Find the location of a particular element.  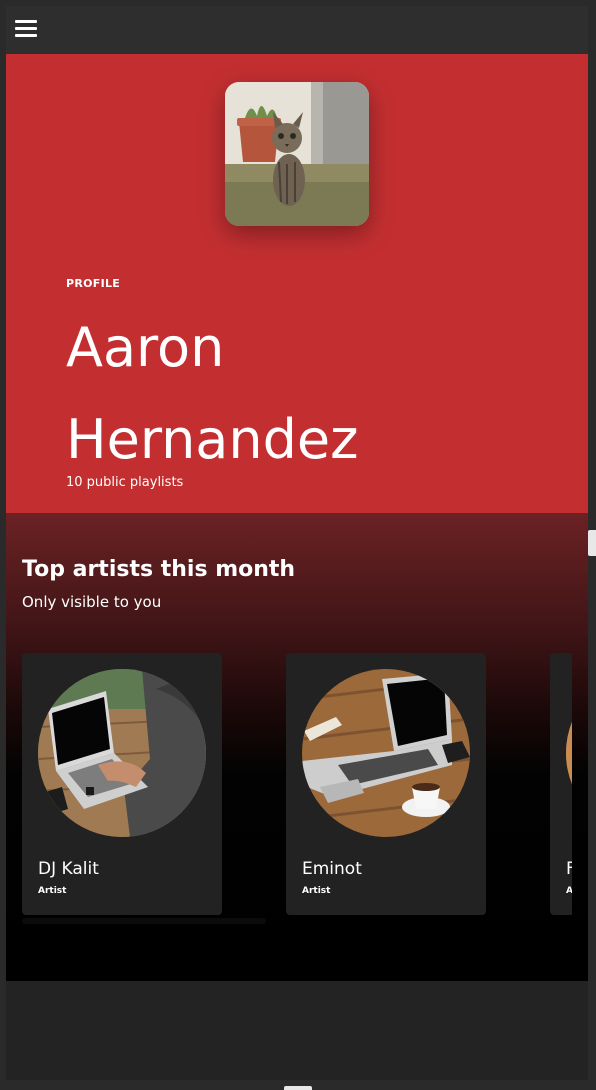

profile-name: Aaron Hernandez is located at coordinates (212, 393).